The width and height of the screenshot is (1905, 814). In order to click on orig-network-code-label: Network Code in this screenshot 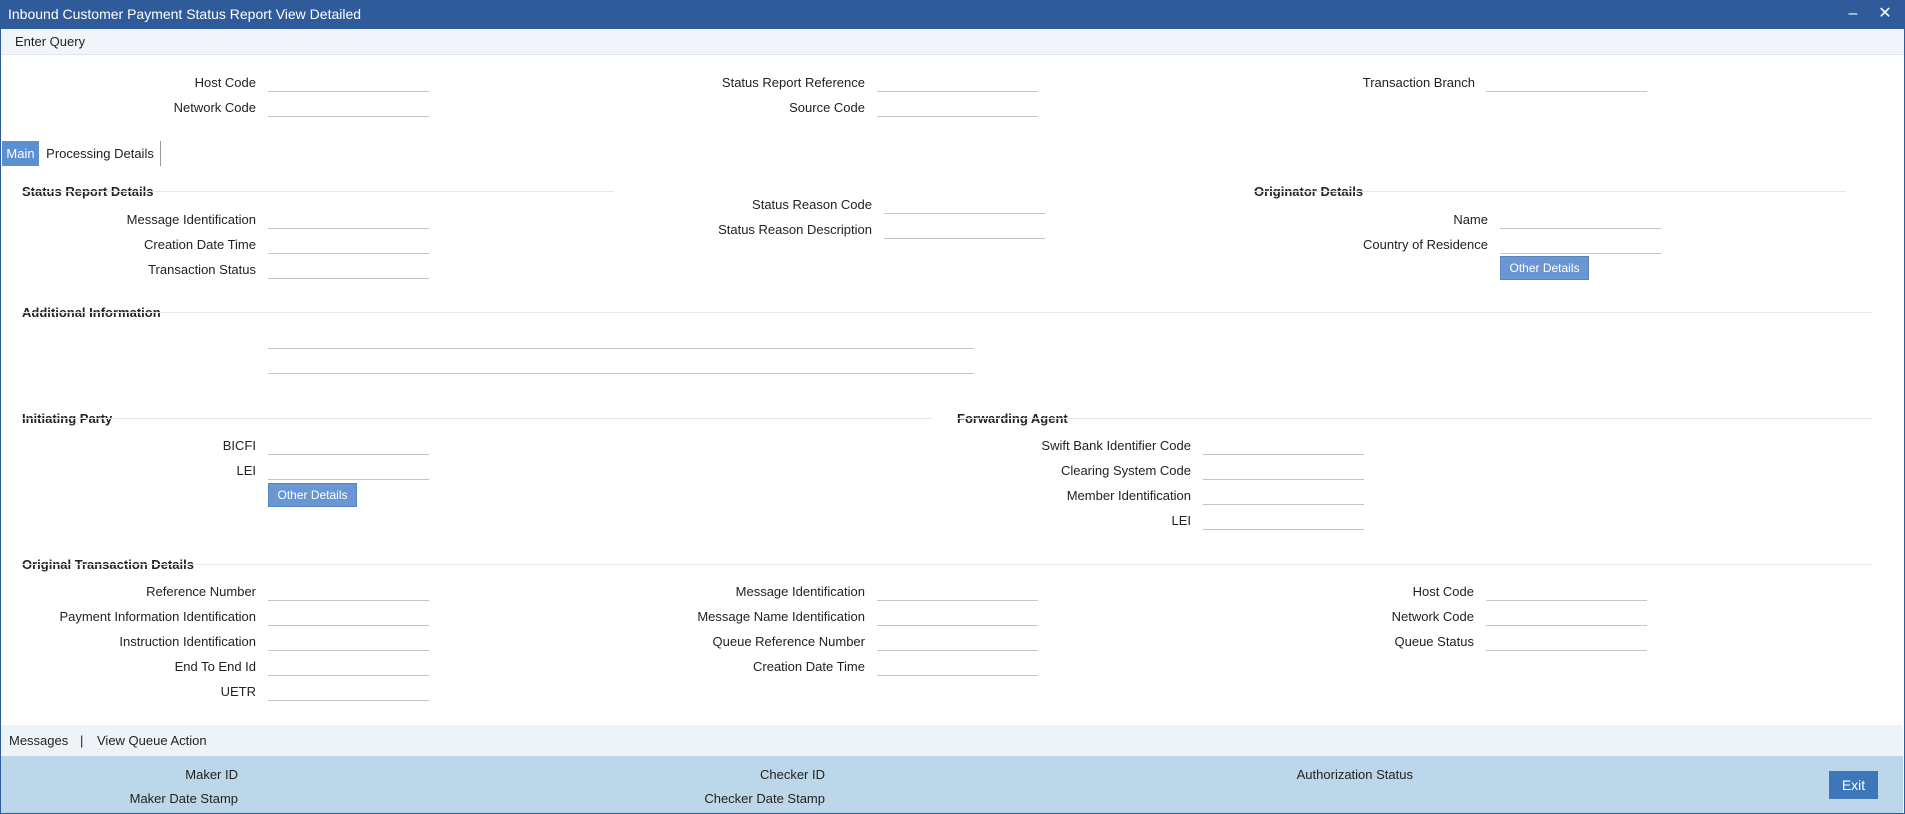, I will do `click(1432, 616)`.